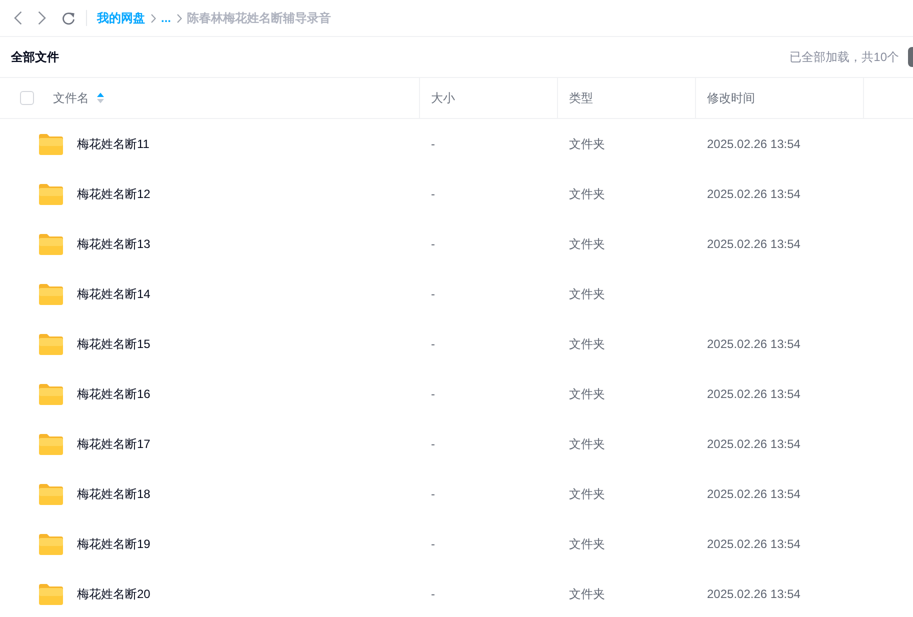 The width and height of the screenshot is (913, 617). I want to click on forward-icon, so click(42, 18).